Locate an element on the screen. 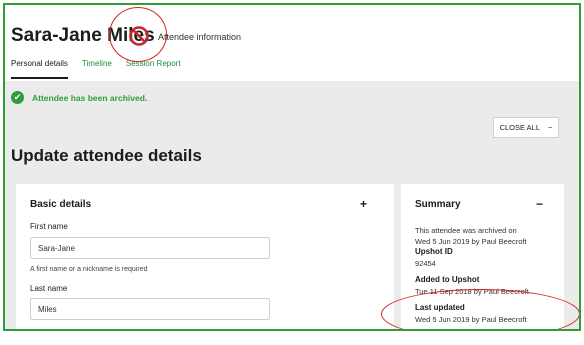 The height and width of the screenshot is (345, 584). page-subtitle: Attendee information is located at coordinates (200, 37).